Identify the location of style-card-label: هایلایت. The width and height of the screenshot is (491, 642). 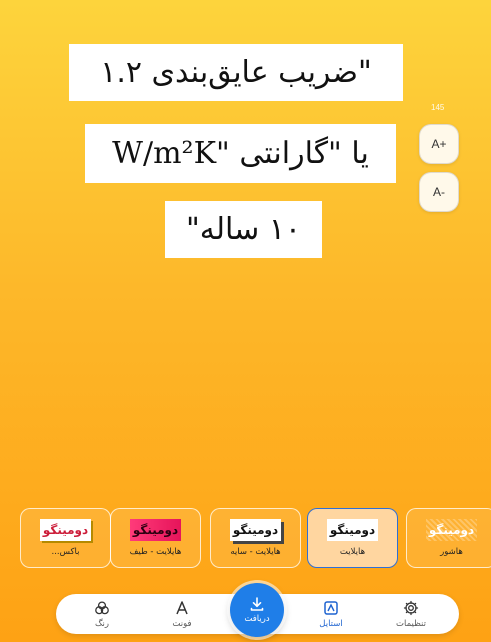
(352, 552).